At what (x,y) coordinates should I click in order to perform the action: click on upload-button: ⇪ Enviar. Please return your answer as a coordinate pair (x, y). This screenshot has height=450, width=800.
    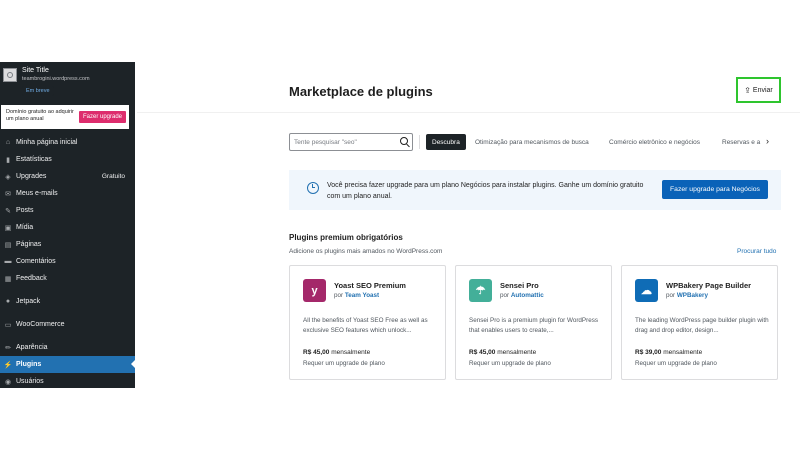
    Looking at the image, I should click on (758, 90).